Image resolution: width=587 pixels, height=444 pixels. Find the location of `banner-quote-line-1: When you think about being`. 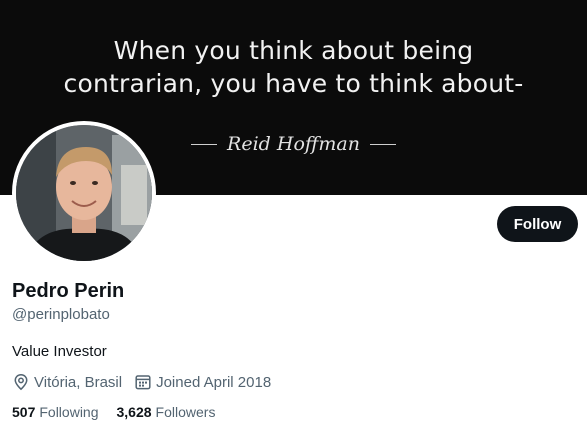

banner-quote-line-1: When you think about being is located at coordinates (293, 50).